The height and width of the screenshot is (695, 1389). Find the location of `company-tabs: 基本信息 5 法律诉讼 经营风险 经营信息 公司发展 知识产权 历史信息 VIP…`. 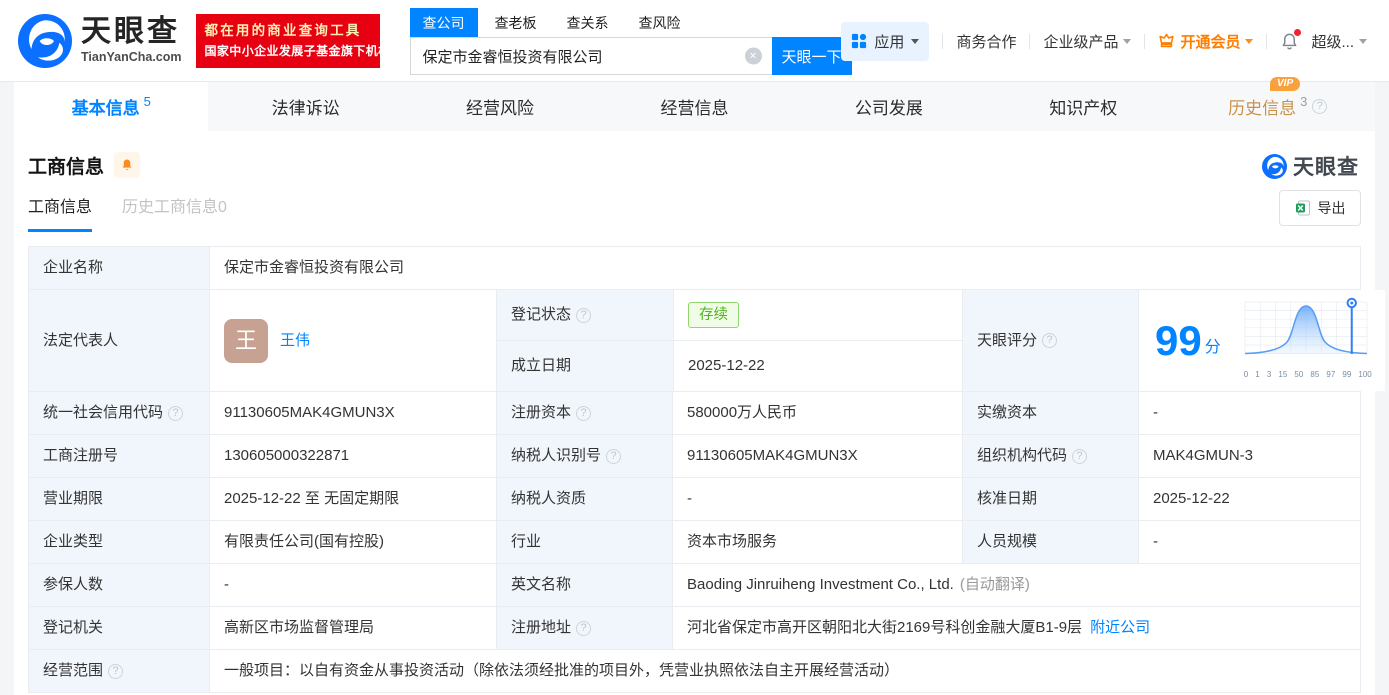

company-tabs: 基本信息 5 法律诉讼 经营风险 经营信息 公司发展 知识产权 历史信息 VIP… is located at coordinates (694, 104).